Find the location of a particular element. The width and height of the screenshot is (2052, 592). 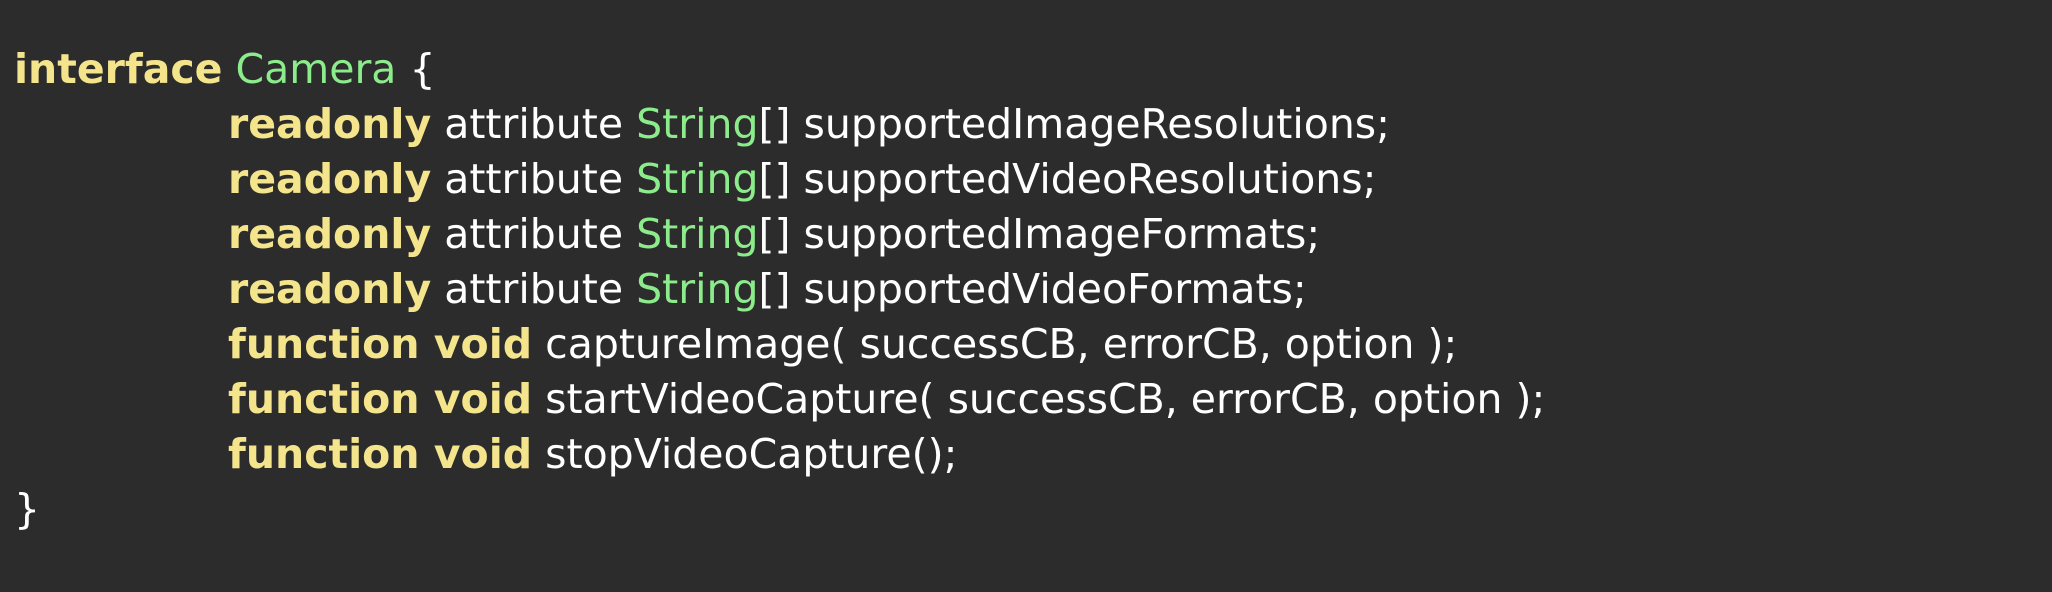

attribute-declaration: [] supportedVideoResolutions; is located at coordinates (1067, 179).